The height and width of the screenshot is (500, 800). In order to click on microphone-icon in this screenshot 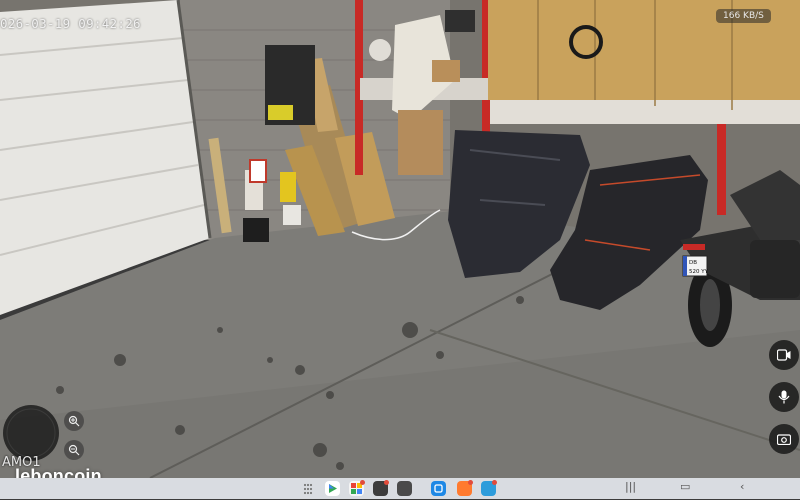, I will do `click(784, 397)`.